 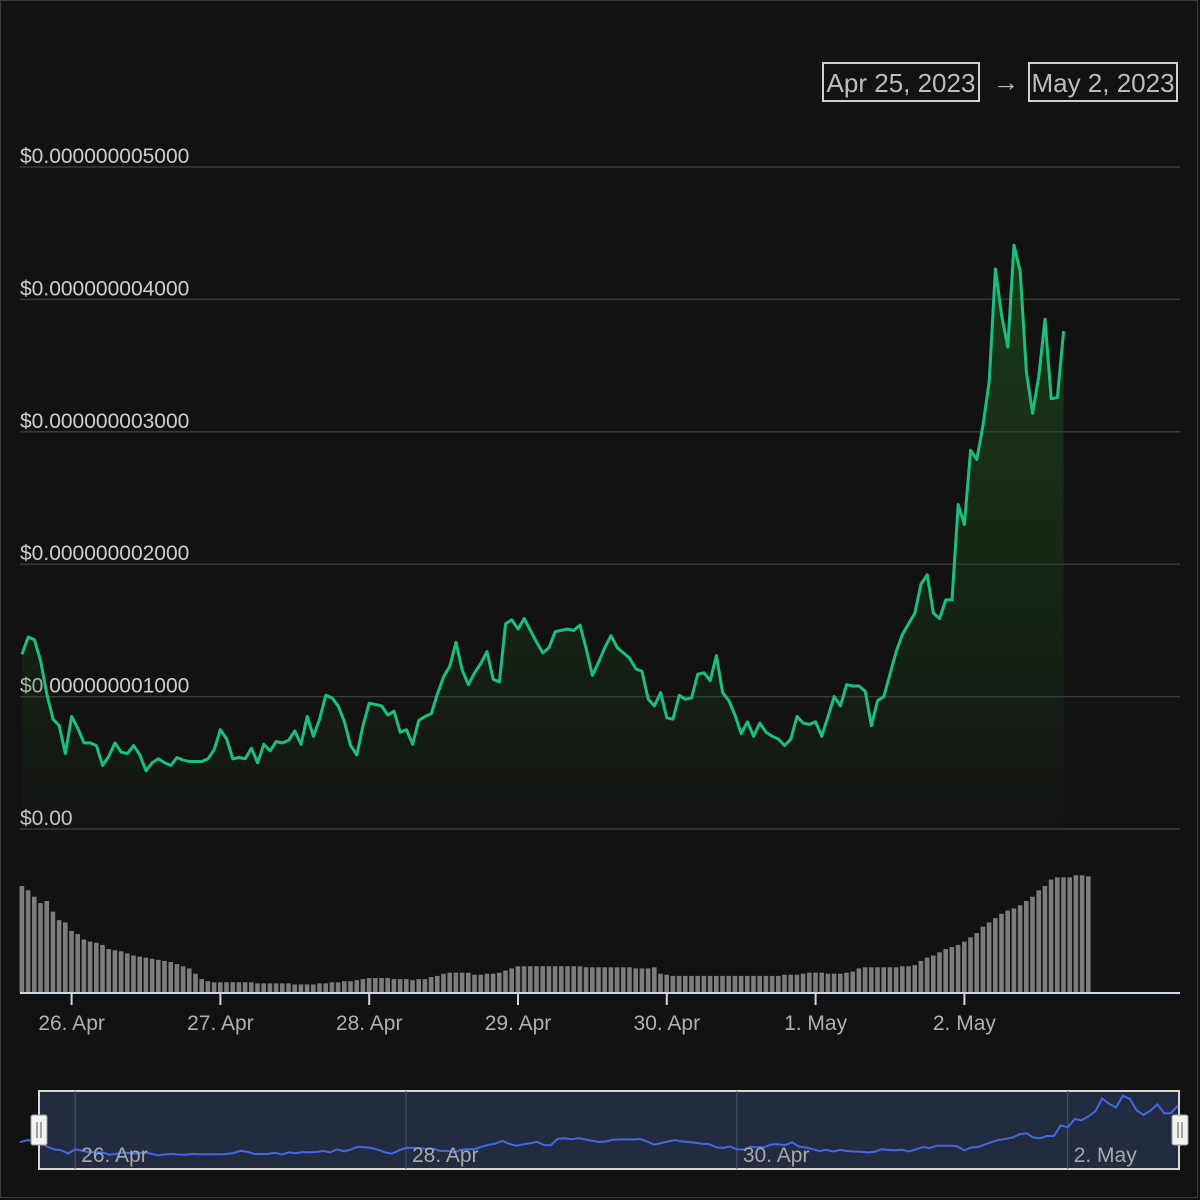 What do you see at coordinates (445, 1155) in the screenshot?
I see `navigator-date-label: 28. Apr` at bounding box center [445, 1155].